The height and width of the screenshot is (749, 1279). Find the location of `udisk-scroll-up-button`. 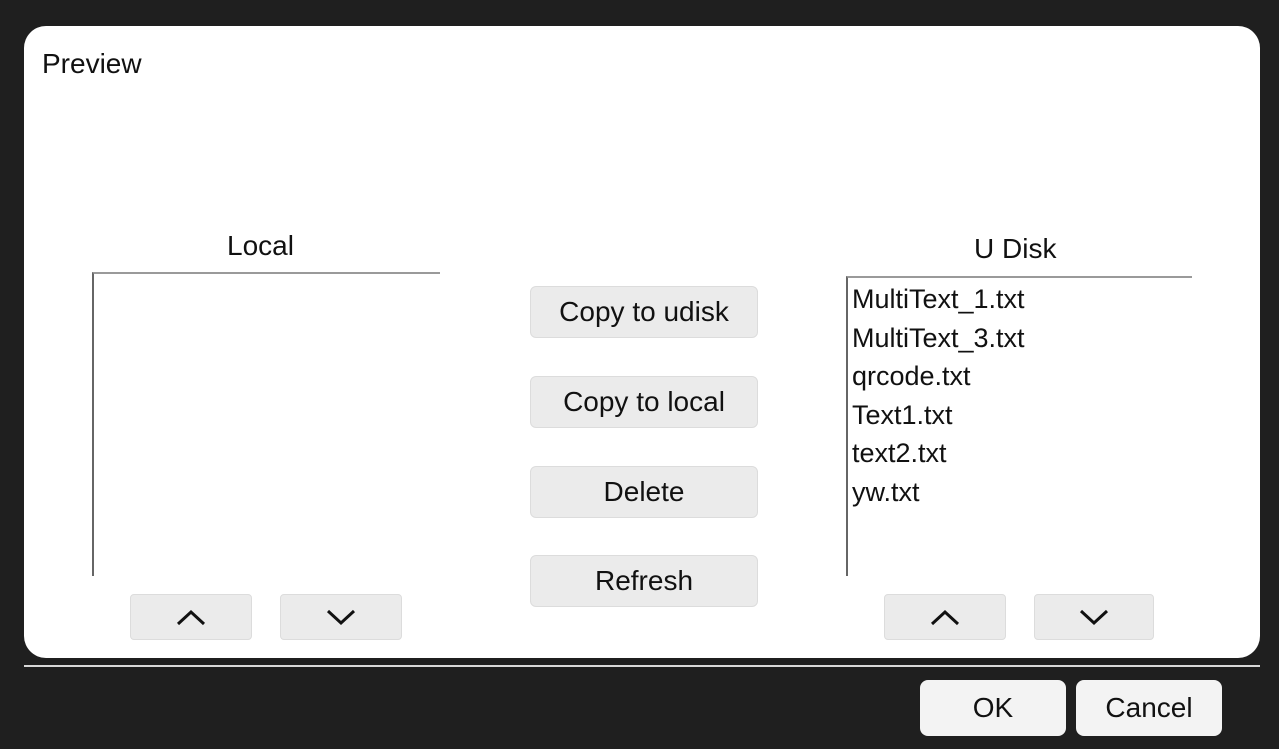

udisk-scroll-up-button is located at coordinates (945, 617).